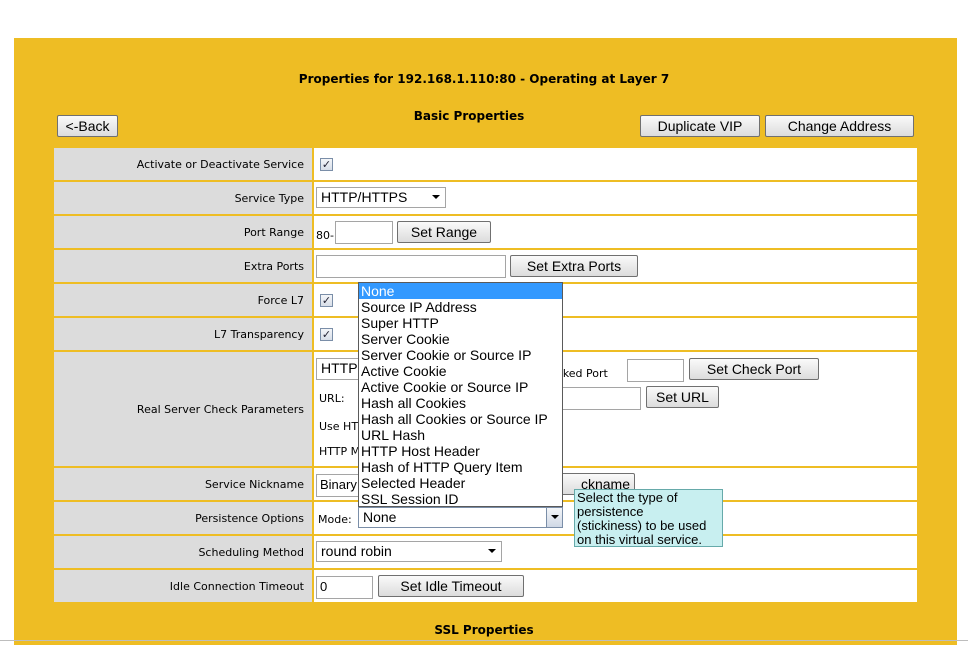 This screenshot has width=968, height=645. I want to click on set-idle-timeout-button: Set Idle Timeout, so click(451, 586).